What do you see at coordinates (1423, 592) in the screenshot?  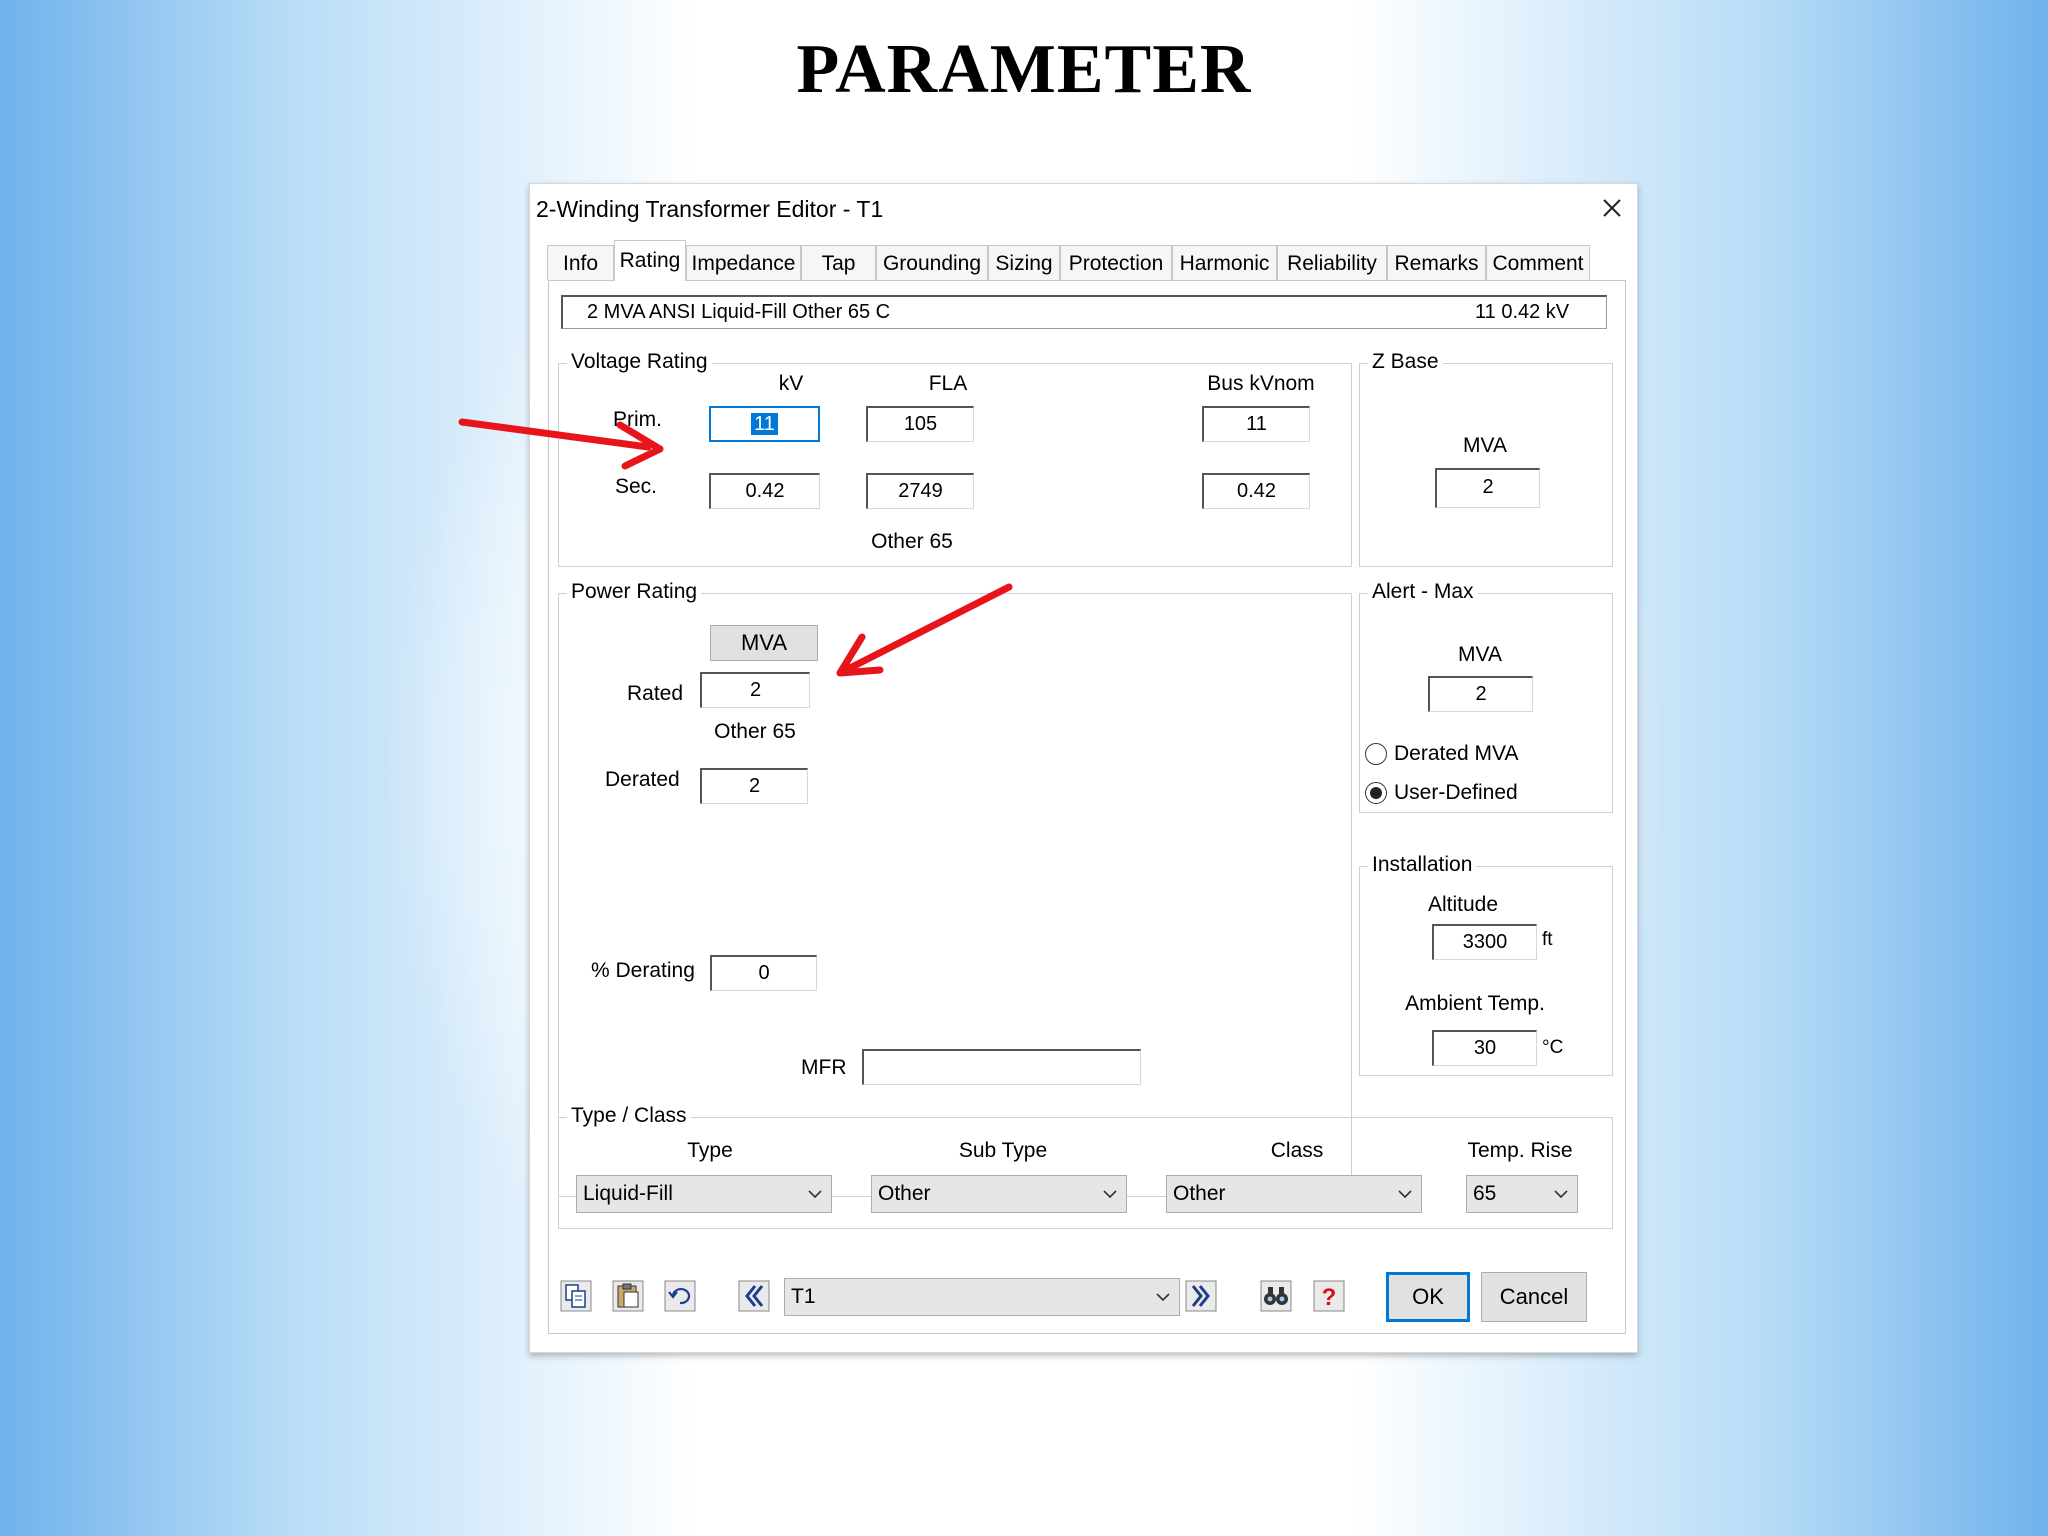 I see `alert-max-legend: Alert - Max` at bounding box center [1423, 592].